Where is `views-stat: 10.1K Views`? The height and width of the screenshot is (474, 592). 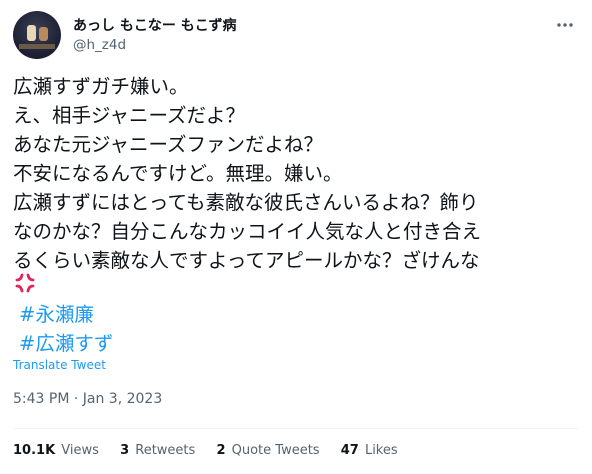
views-stat: 10.1K Views is located at coordinates (56, 450).